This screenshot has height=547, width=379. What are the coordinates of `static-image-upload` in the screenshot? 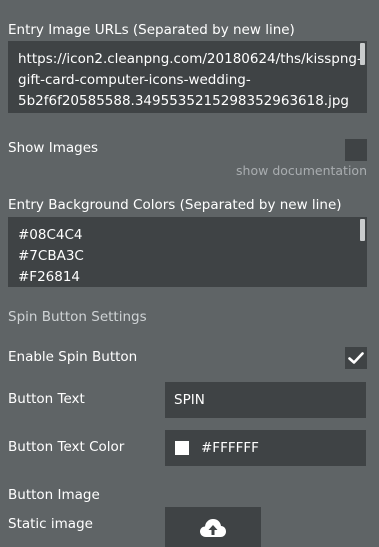 It's located at (213, 527).